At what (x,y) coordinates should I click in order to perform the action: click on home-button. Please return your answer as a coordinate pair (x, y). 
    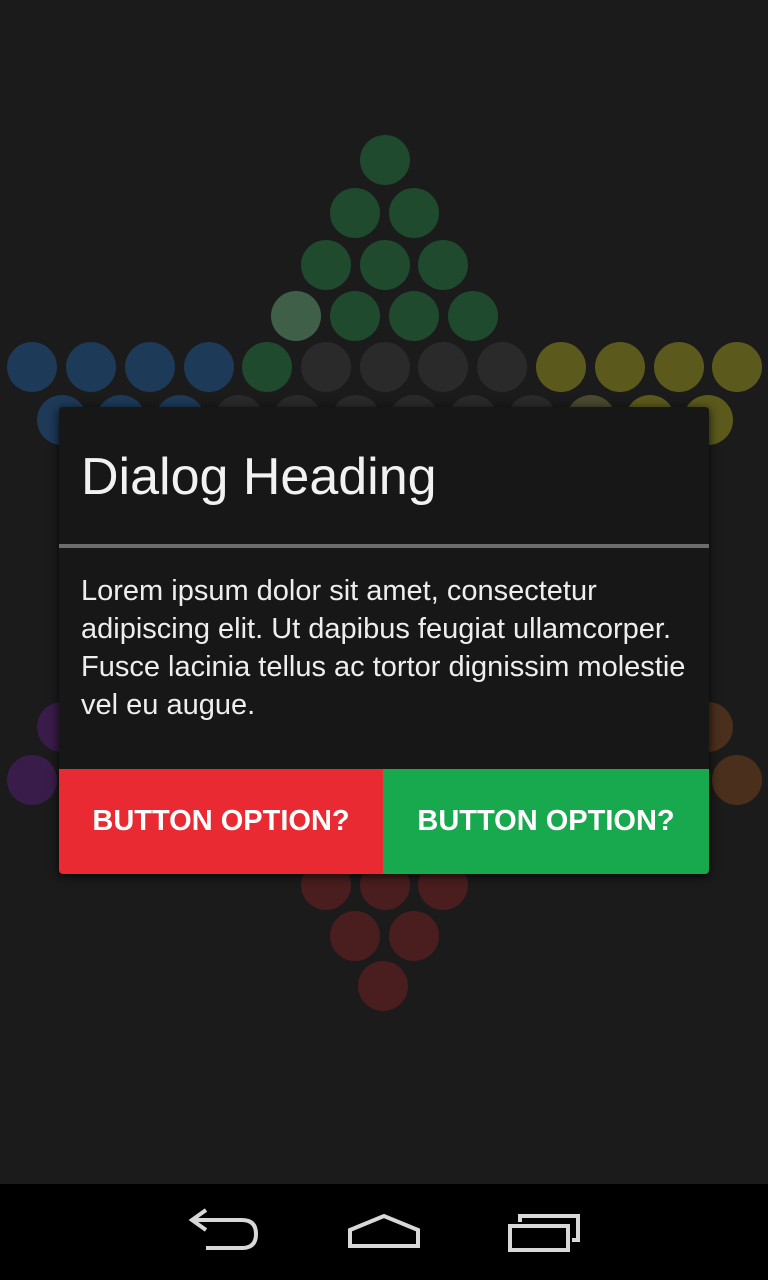
    Looking at the image, I should click on (384, 1232).